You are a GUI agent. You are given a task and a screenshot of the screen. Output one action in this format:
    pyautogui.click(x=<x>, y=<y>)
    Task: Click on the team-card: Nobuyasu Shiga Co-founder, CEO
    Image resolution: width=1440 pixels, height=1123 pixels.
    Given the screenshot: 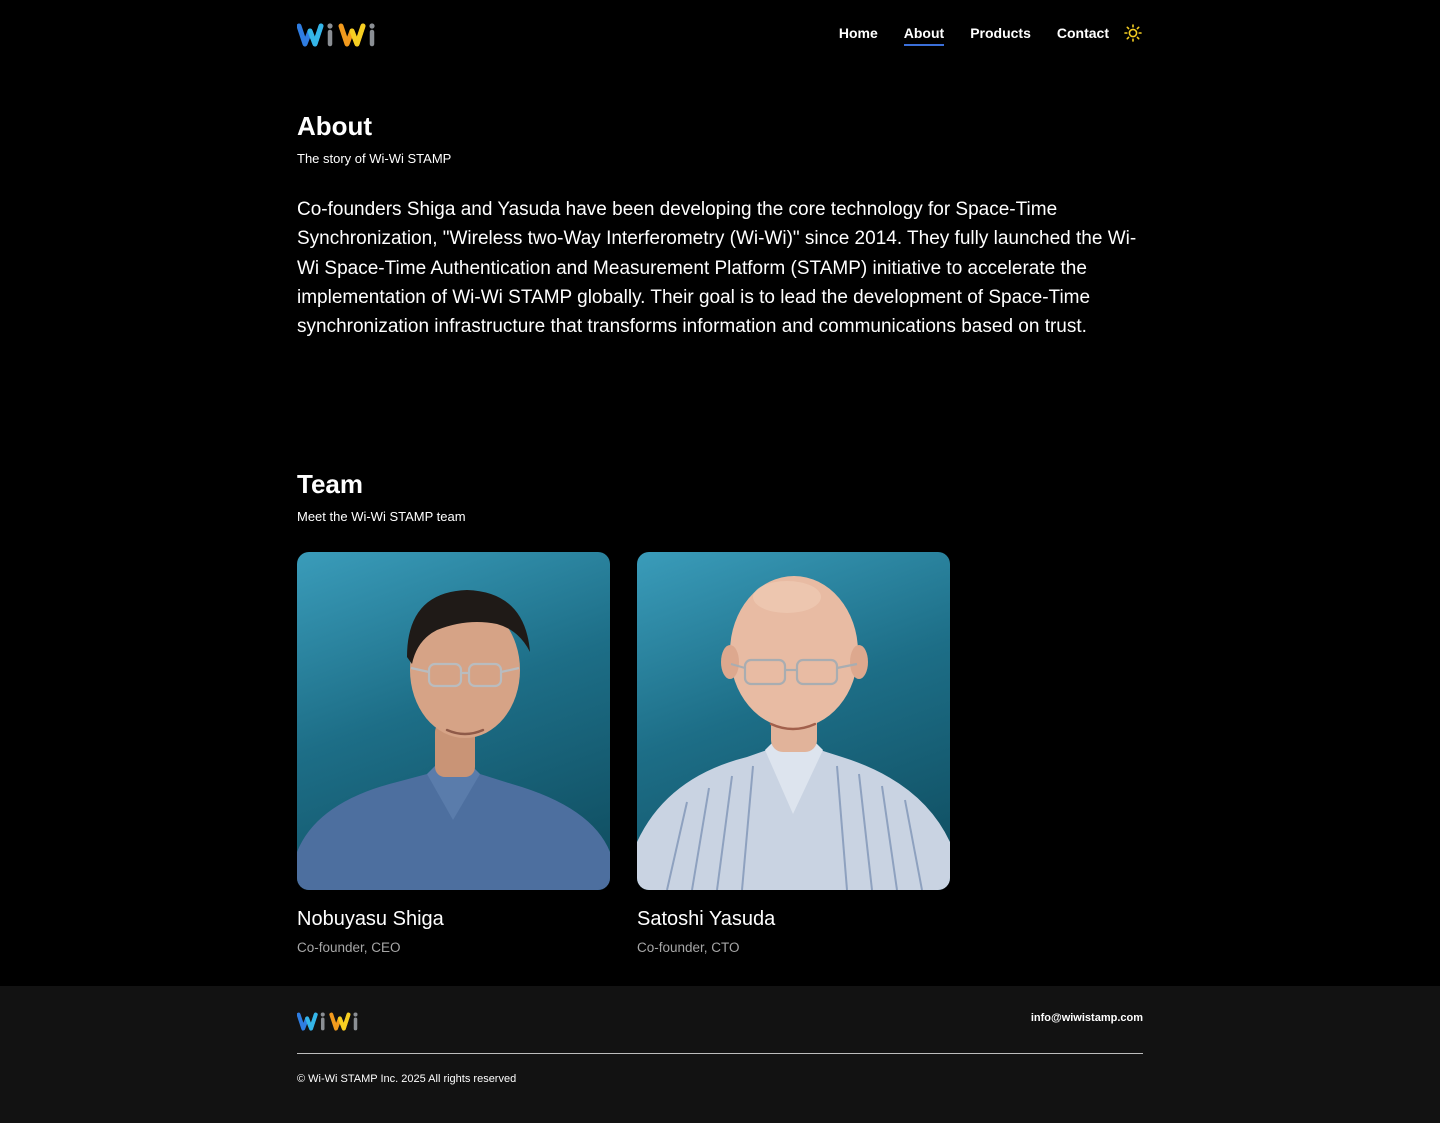 What is the action you would take?
    pyautogui.click(x=453, y=754)
    